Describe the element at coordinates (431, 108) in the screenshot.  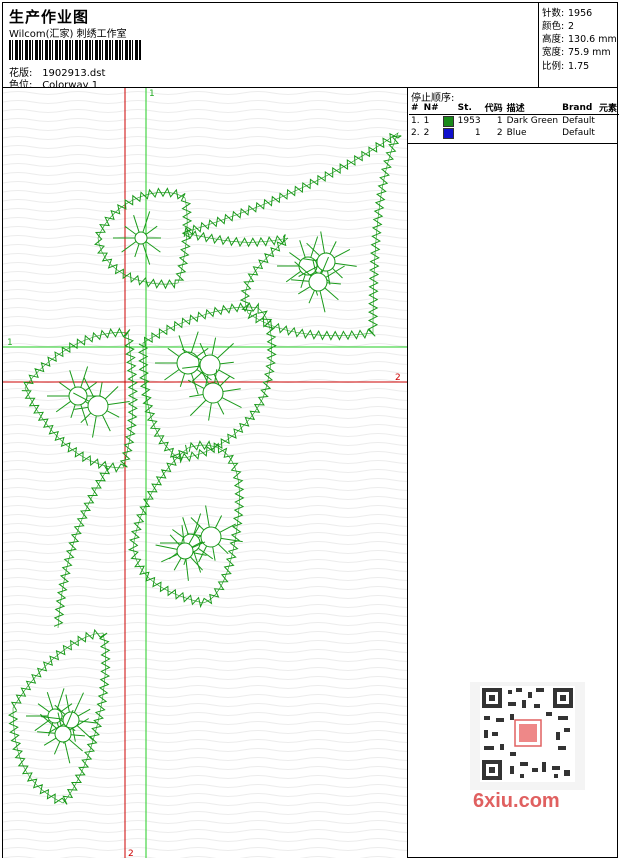
I see `col-n: N#` at that location.